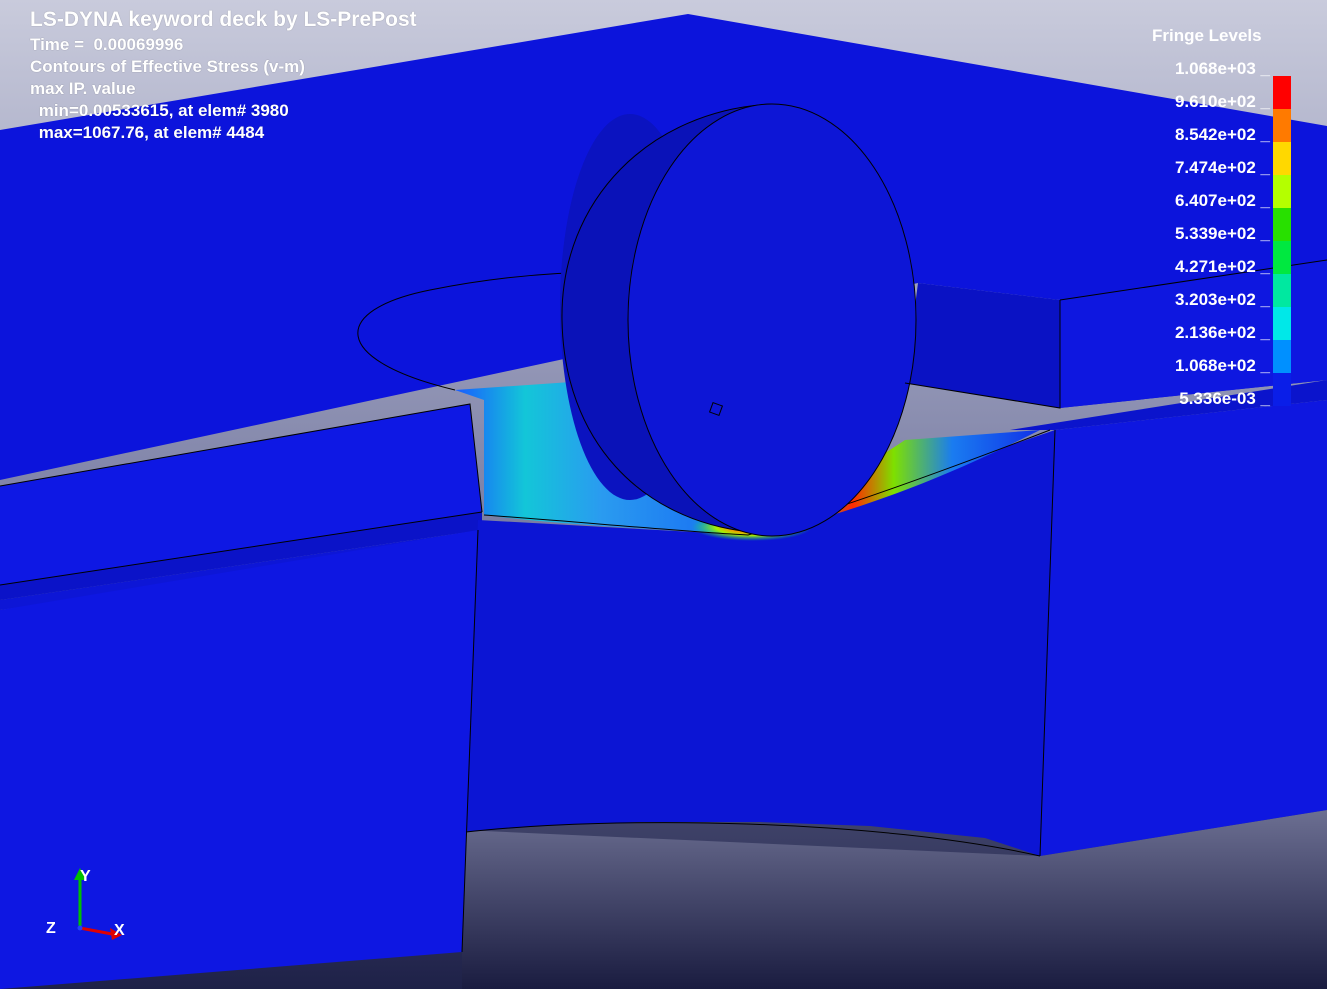 The width and height of the screenshot is (1327, 989). Describe the element at coordinates (1183, 628) in the screenshot. I see `right-block` at that location.